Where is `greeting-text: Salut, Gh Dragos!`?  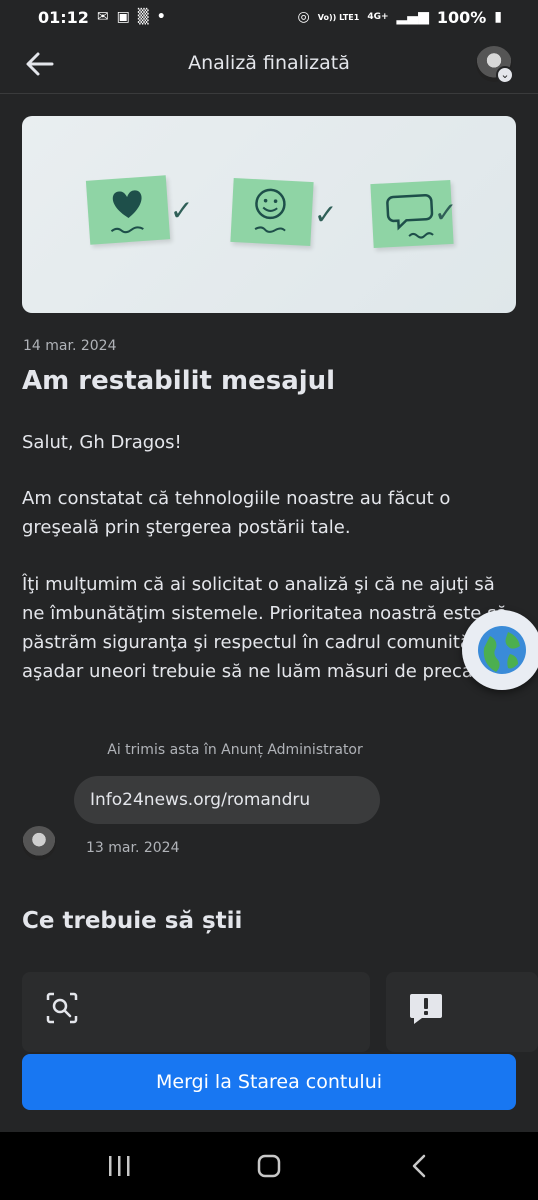
greeting-text: Salut, Gh Dragos! is located at coordinates (102, 442).